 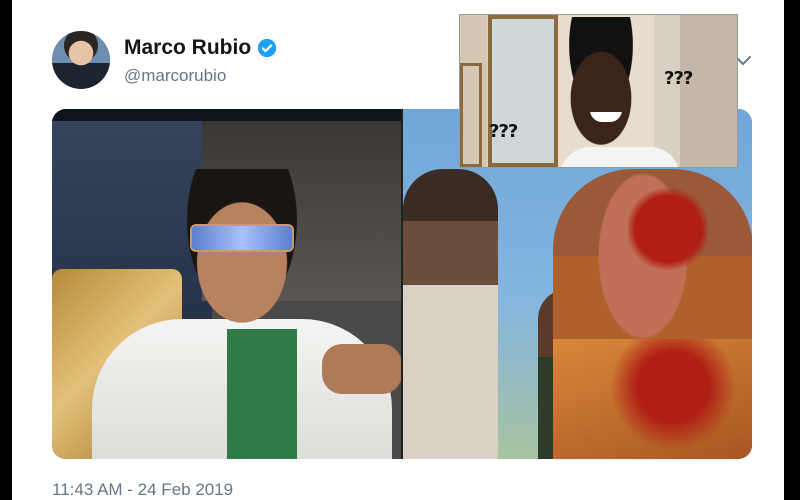 I want to click on meme-door, so click(x=708, y=91).